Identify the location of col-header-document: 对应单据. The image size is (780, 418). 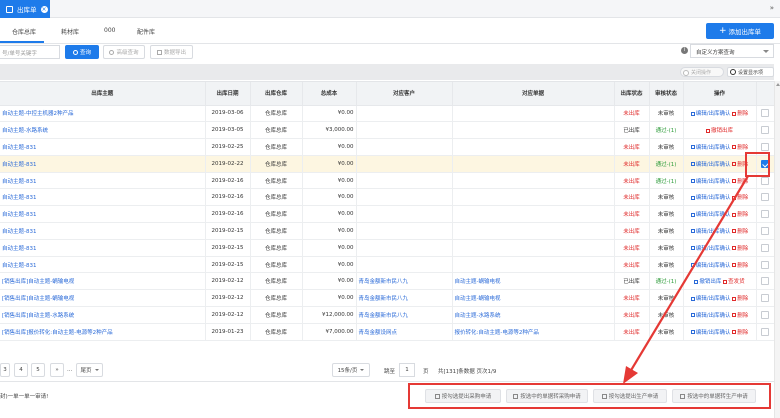
(533, 94).